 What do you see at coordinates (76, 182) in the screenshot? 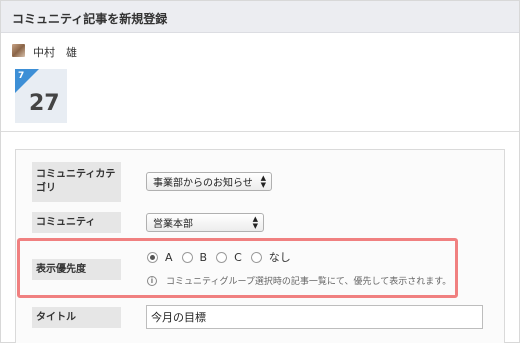
I see `category-label: コミュニティカテゴリ` at bounding box center [76, 182].